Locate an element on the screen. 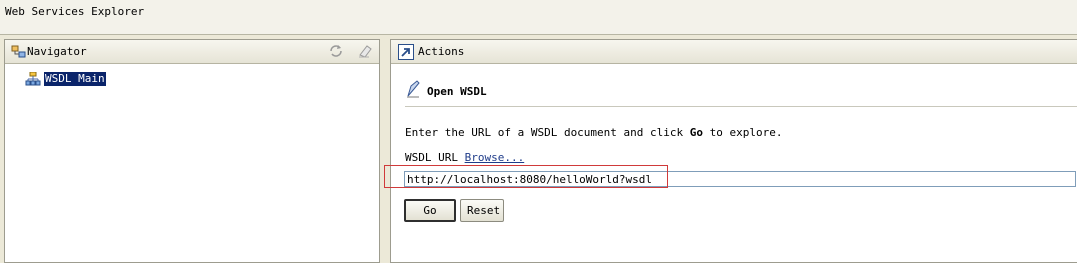 The width and height of the screenshot is (1077, 263). instructions-suffix: to explore. is located at coordinates (743, 132).